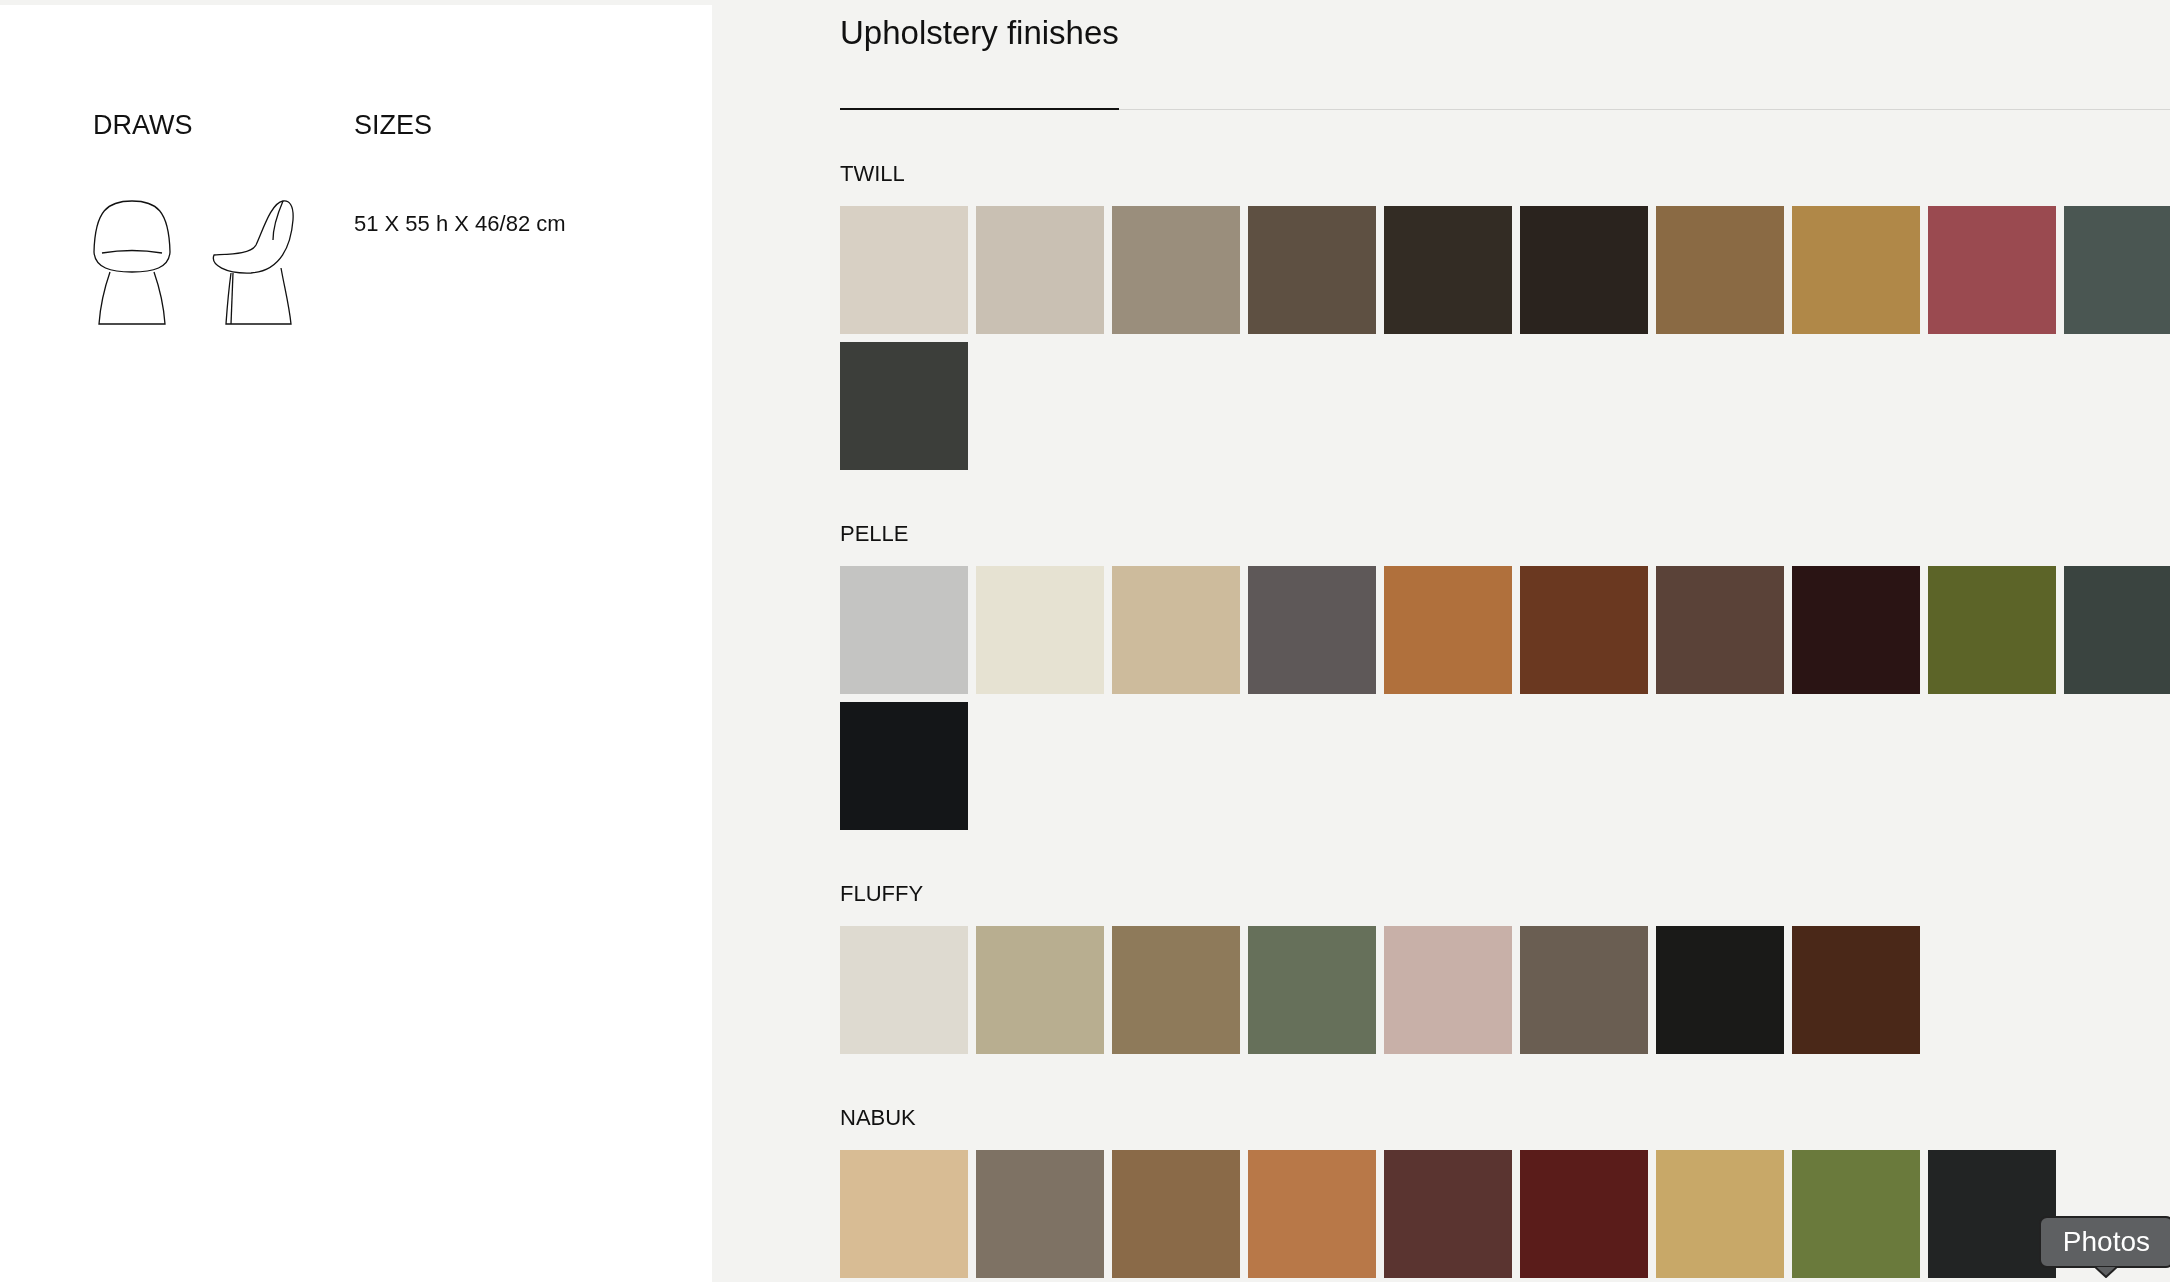 Image resolution: width=2170 pixels, height=1282 pixels. Describe the element at coordinates (882, 894) in the screenshot. I see `finish-category-label: FLUFFY` at that location.